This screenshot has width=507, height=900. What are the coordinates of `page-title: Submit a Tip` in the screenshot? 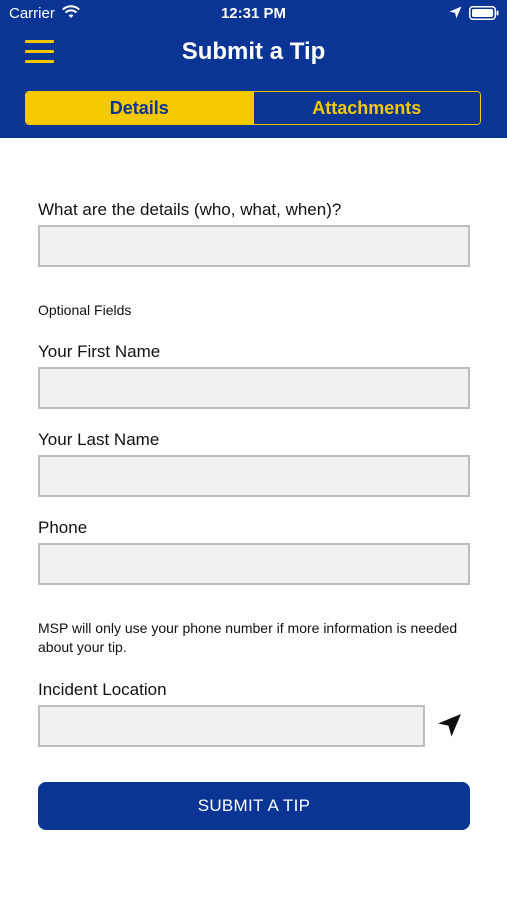 It's located at (253, 51).